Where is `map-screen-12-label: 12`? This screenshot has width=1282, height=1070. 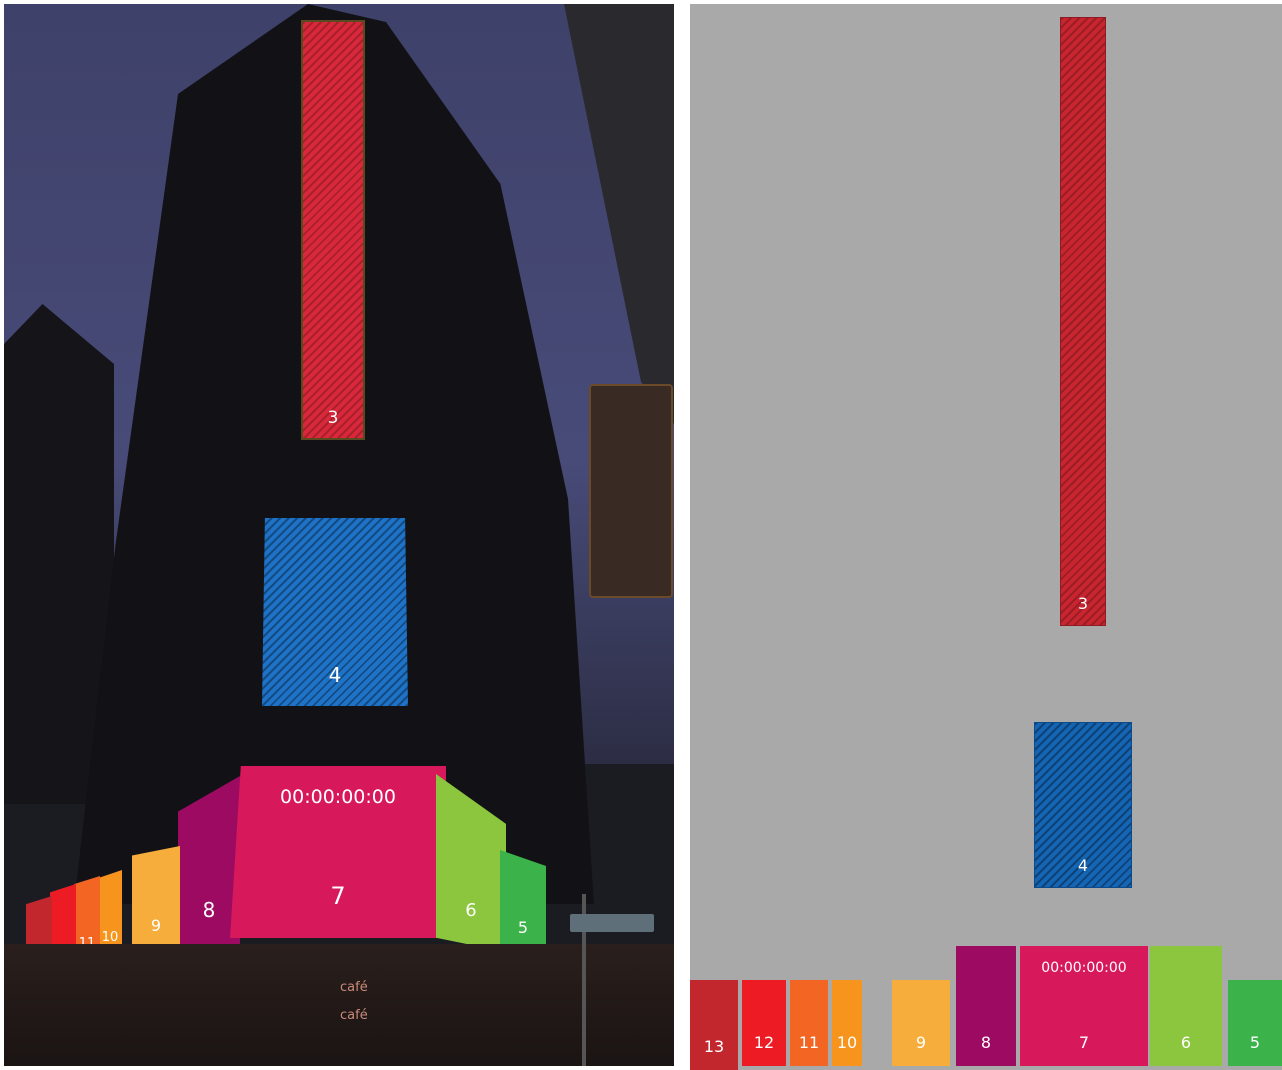 map-screen-12-label: 12 is located at coordinates (764, 1042).